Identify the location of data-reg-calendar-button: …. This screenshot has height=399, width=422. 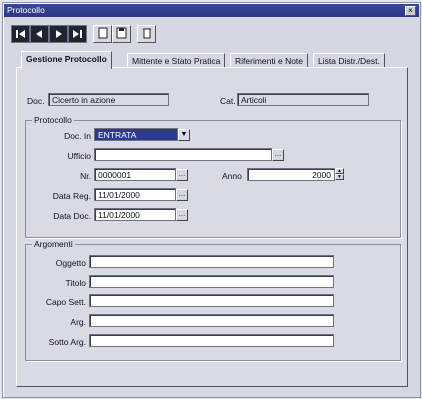
(182, 195).